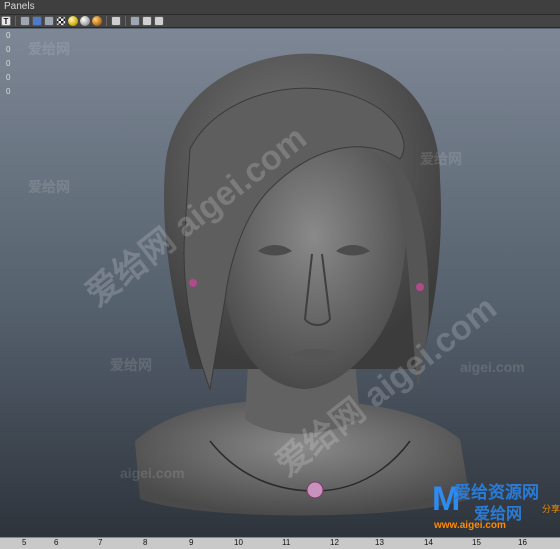 The height and width of the screenshot is (549, 560). What do you see at coordinates (19, 6) in the screenshot?
I see `panels-menu: Panels` at bounding box center [19, 6].